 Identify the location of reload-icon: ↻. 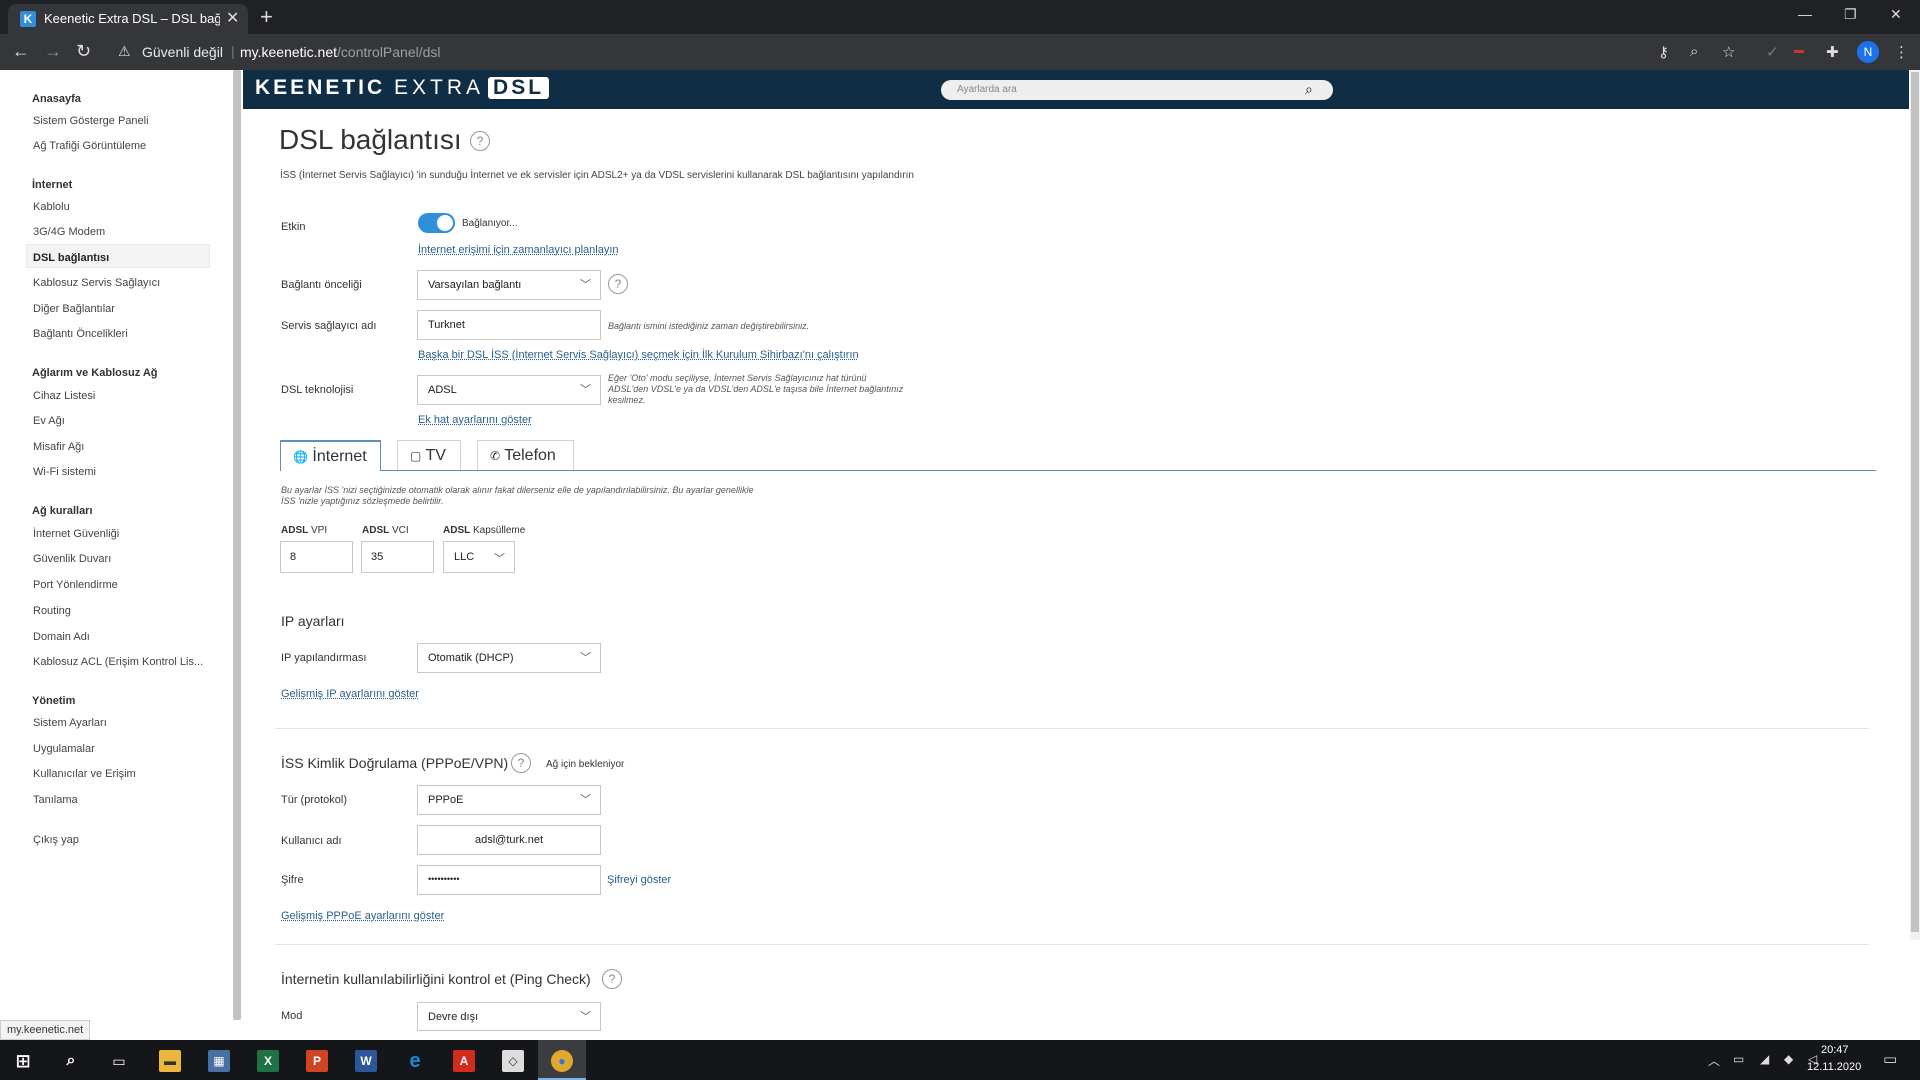
(83, 51).